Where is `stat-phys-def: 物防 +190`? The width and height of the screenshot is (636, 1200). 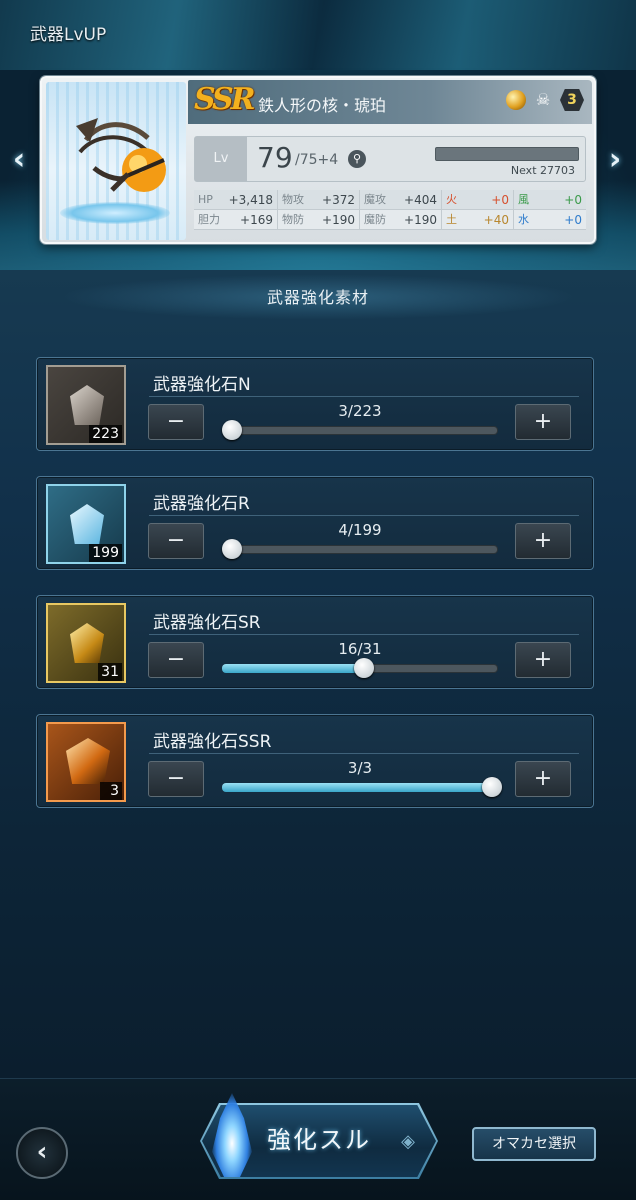
stat-phys-def: 物防 +190 is located at coordinates (319, 219).